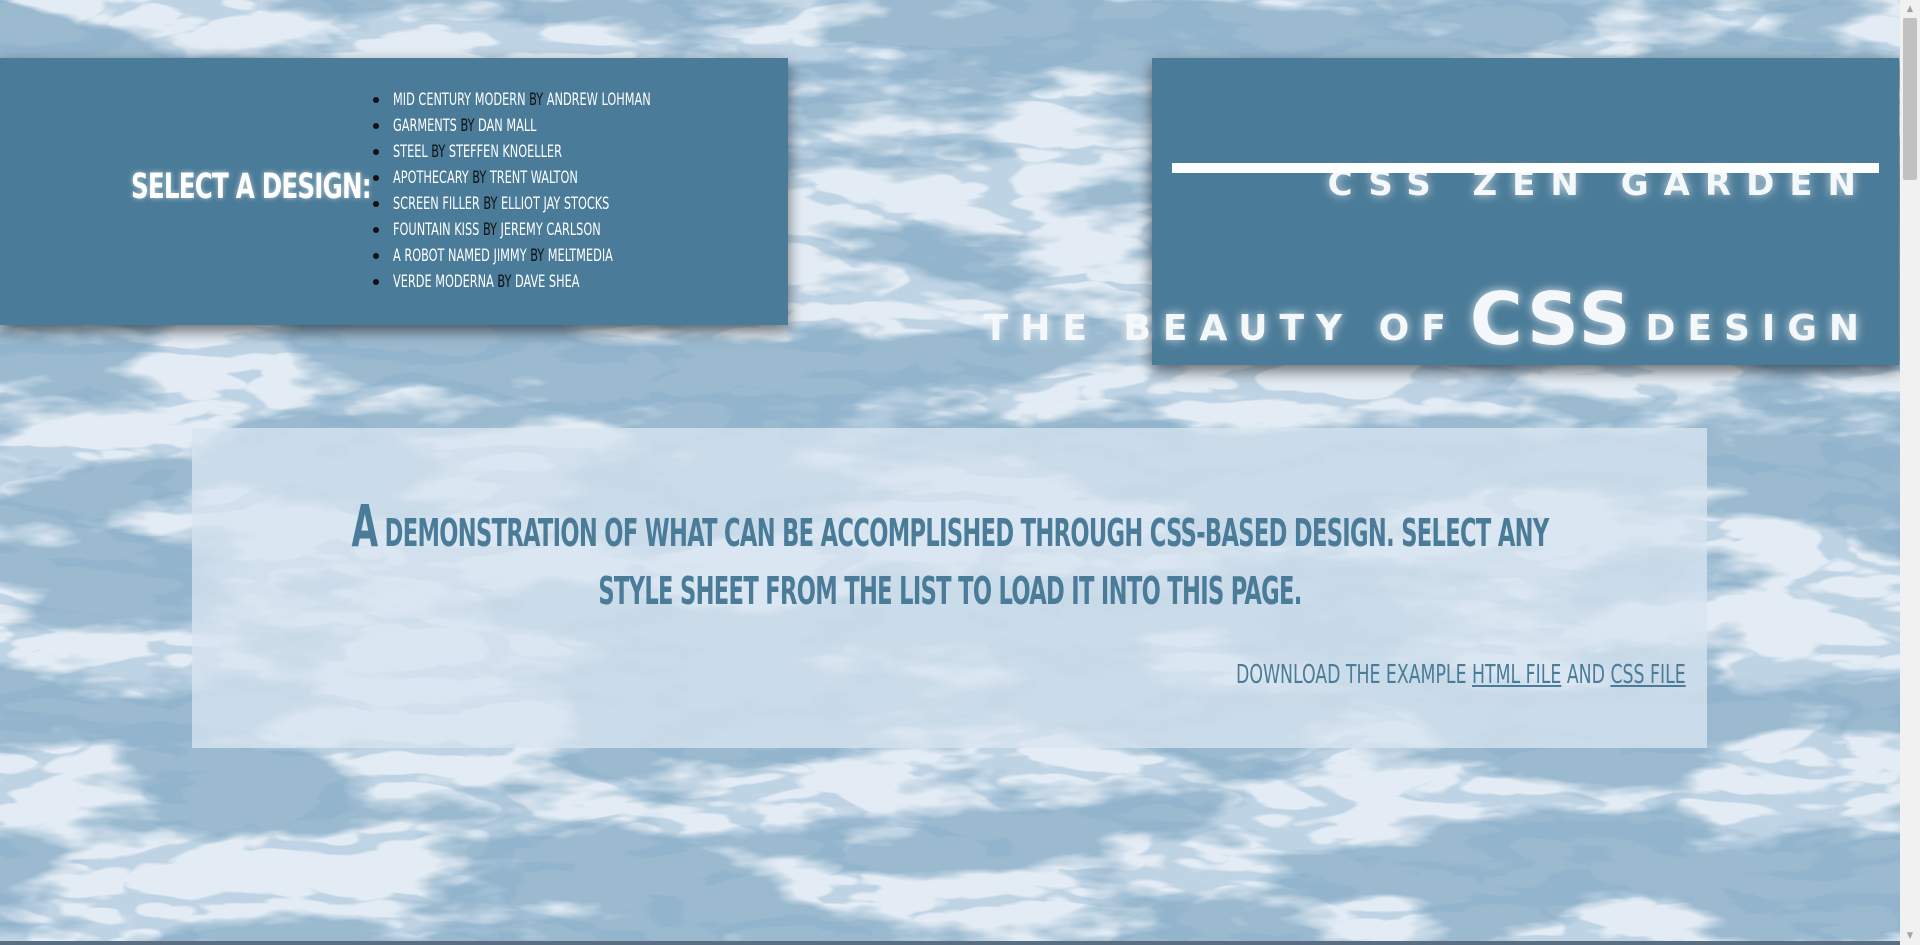 The width and height of the screenshot is (1920, 945). I want to click on design-entry: Screen Filler by Elliot Jay Stocks, so click(501, 204).